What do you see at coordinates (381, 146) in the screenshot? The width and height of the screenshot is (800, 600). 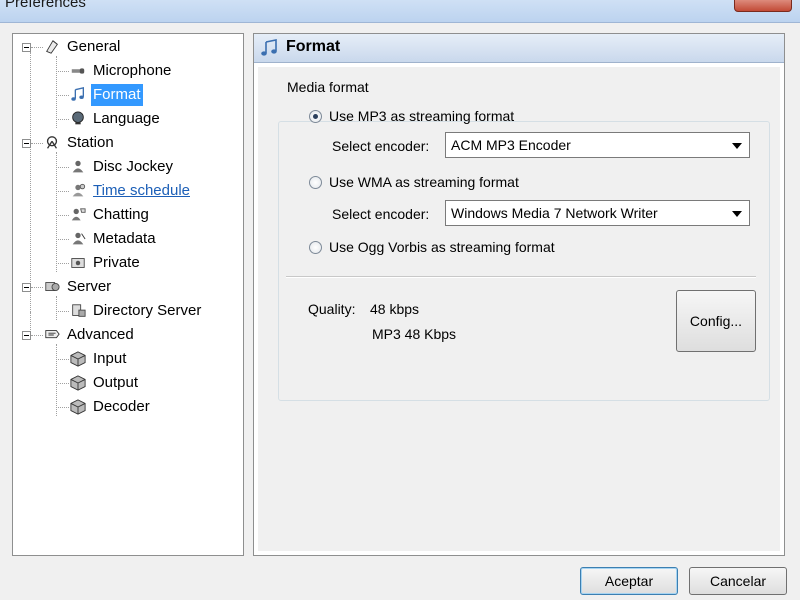 I see `mp3-encoder-label: Select encoder:` at bounding box center [381, 146].